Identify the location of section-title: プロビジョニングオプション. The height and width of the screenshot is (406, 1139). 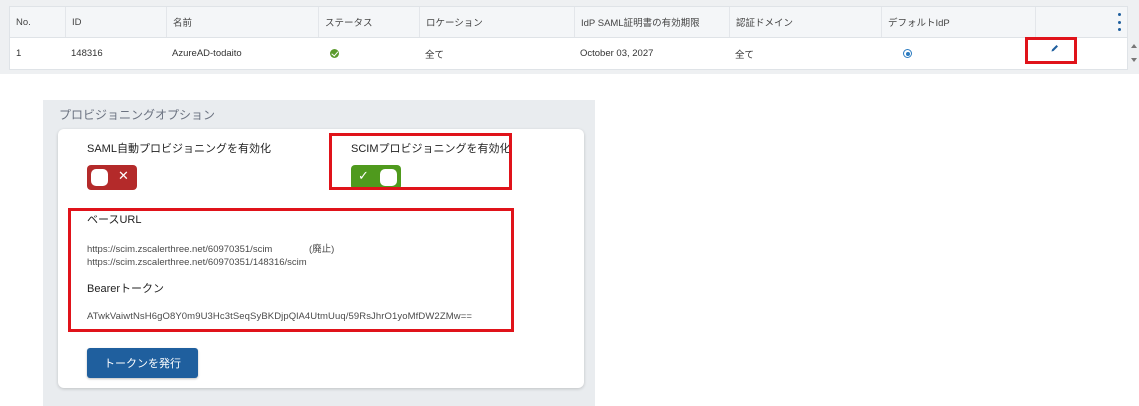
(137, 115).